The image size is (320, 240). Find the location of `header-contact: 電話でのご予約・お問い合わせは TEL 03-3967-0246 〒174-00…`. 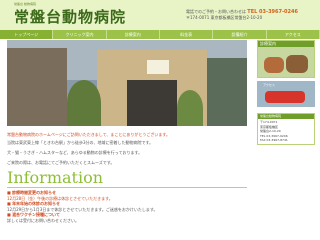

header-contact: 電話でのご予約・お問い合わせは TEL 03-3967-0246 〒174-00… is located at coordinates (242, 15).